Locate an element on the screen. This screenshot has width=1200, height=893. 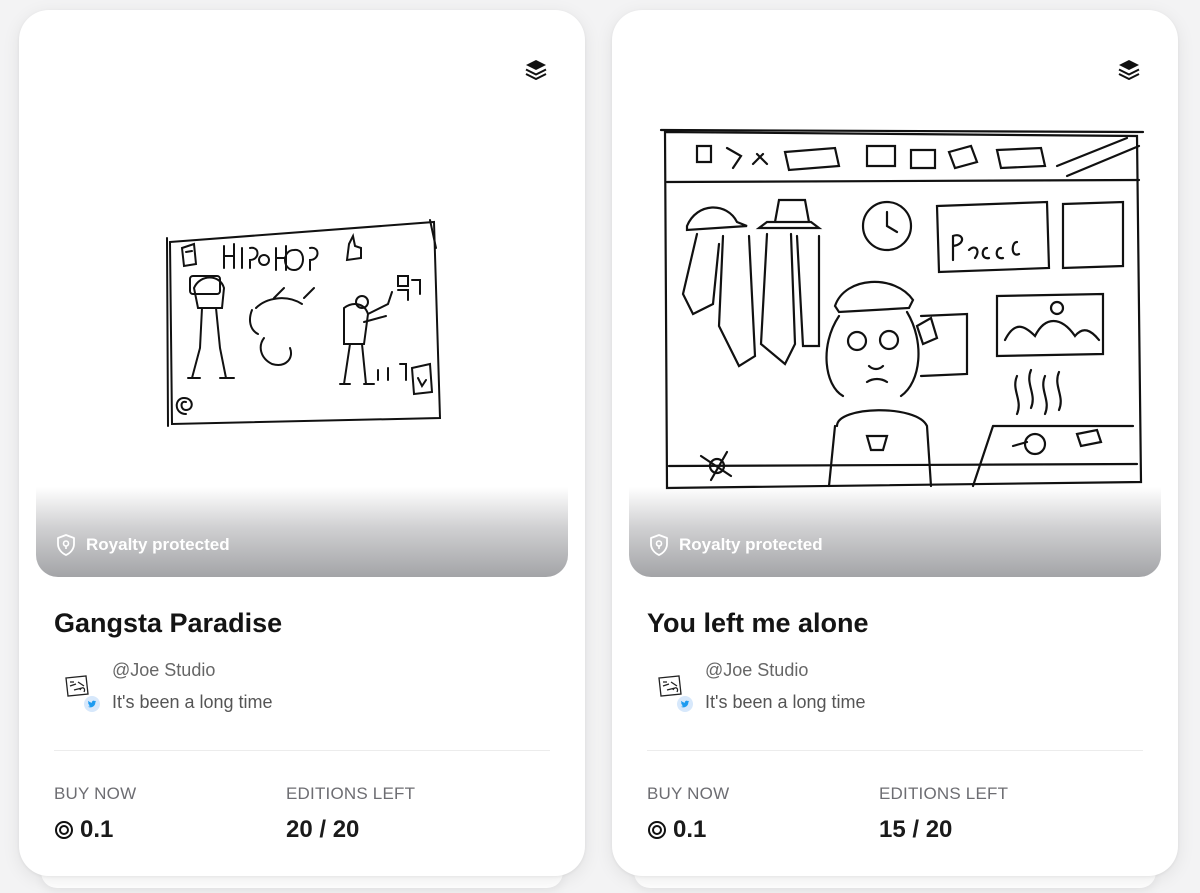
artwork-image is located at coordinates (304, 323).